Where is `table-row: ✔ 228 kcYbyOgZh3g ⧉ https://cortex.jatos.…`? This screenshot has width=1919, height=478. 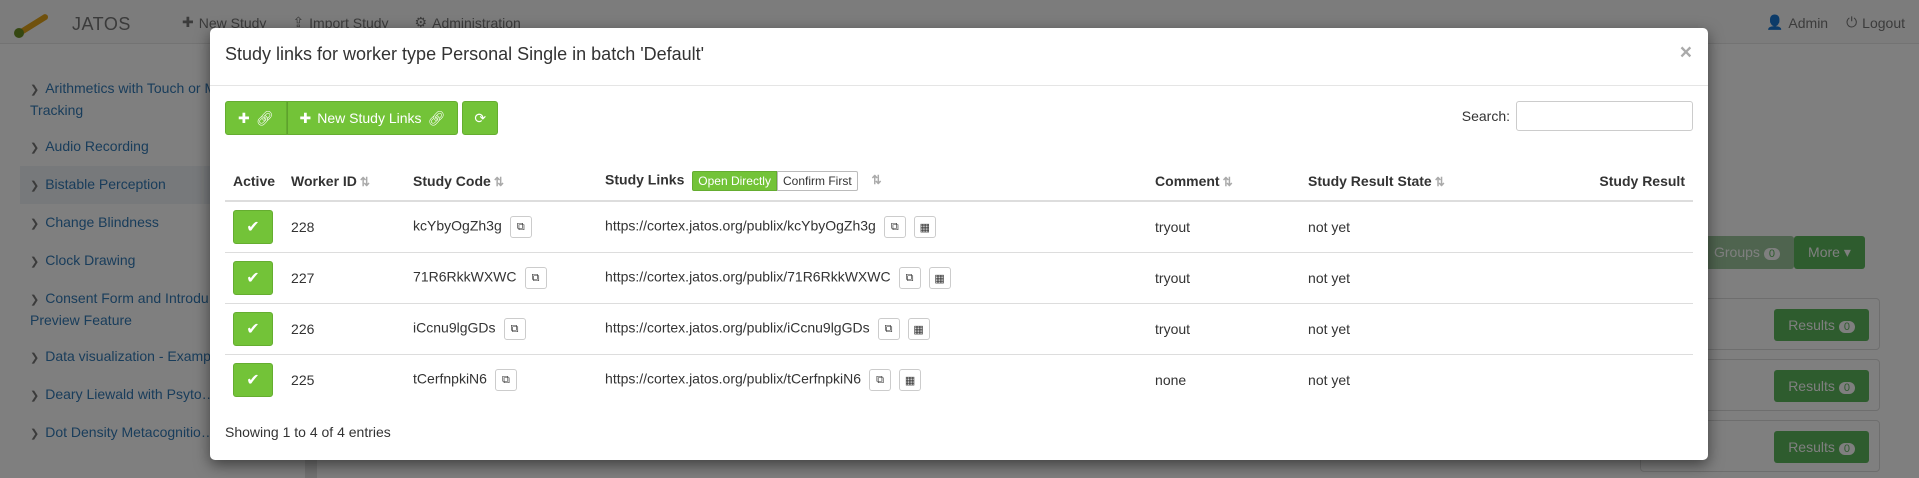 table-row: ✔ 228 kcYbyOgZh3g ⧉ https://cortex.jatos.… is located at coordinates (959, 226).